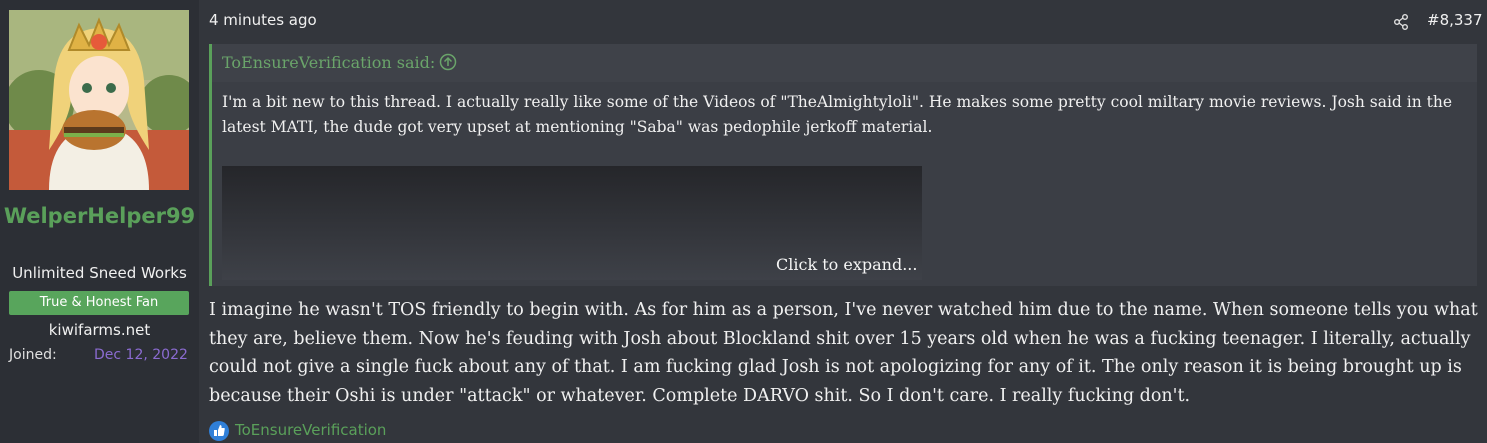 The width and height of the screenshot is (1487, 443). I want to click on quote-author-link: ToEnsureVerification said:, so click(328, 62).